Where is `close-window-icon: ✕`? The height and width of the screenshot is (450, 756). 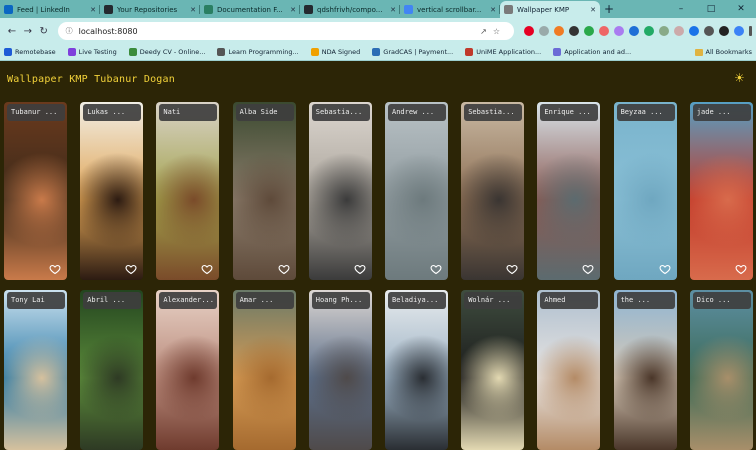 close-window-icon: ✕ is located at coordinates (741, 9).